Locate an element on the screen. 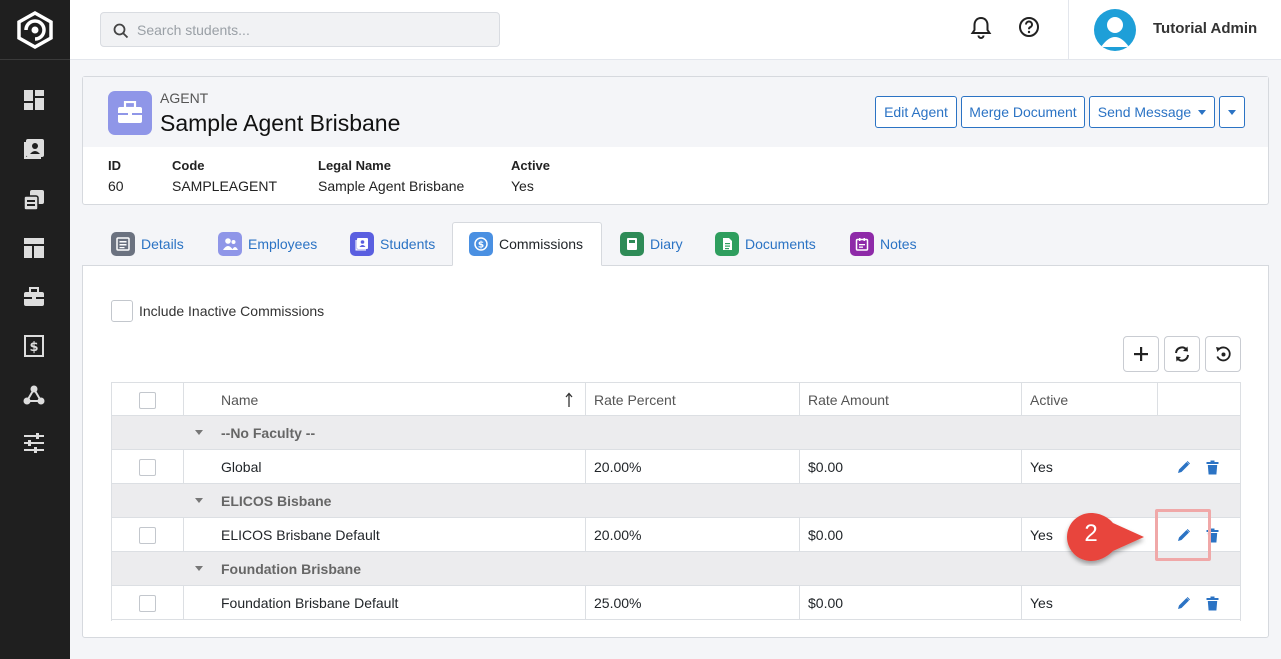 The width and height of the screenshot is (1281, 659). tab-label: Notes is located at coordinates (898, 244).